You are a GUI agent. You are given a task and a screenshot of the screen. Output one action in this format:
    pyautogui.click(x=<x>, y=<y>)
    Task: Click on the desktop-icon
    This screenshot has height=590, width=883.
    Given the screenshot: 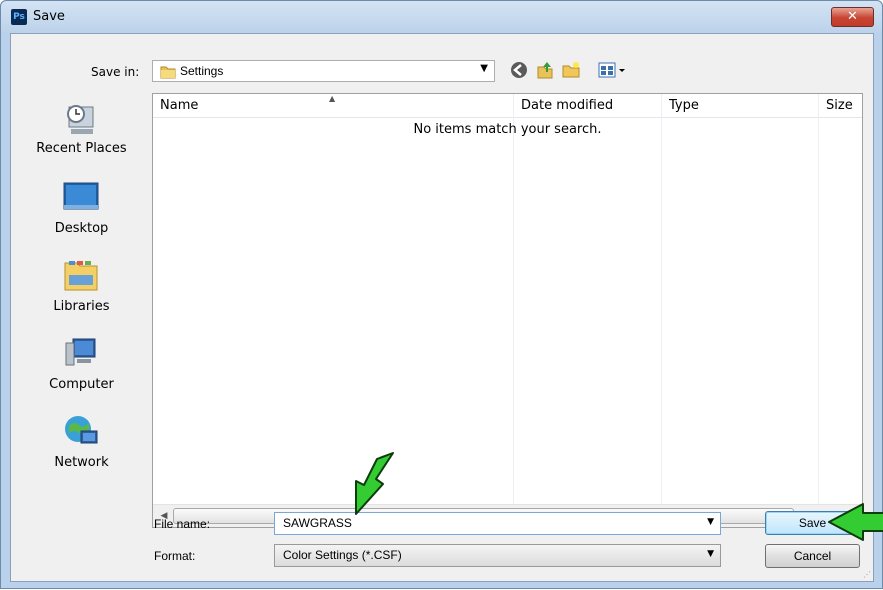 What is the action you would take?
    pyautogui.click(x=81, y=196)
    